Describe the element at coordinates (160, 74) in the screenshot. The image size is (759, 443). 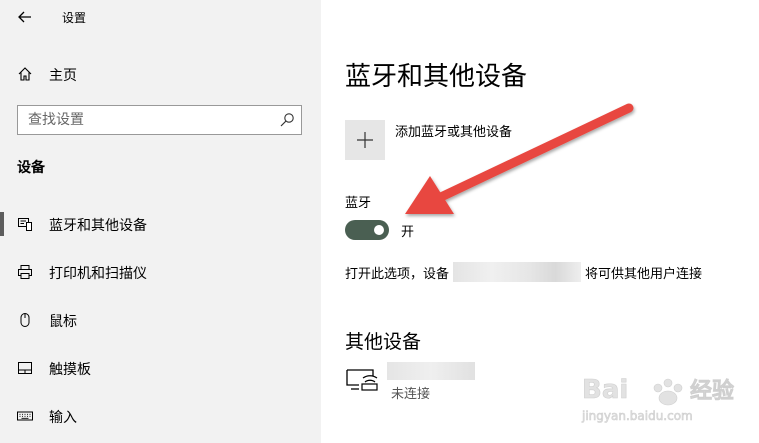
I see `nav-home: 主页` at that location.